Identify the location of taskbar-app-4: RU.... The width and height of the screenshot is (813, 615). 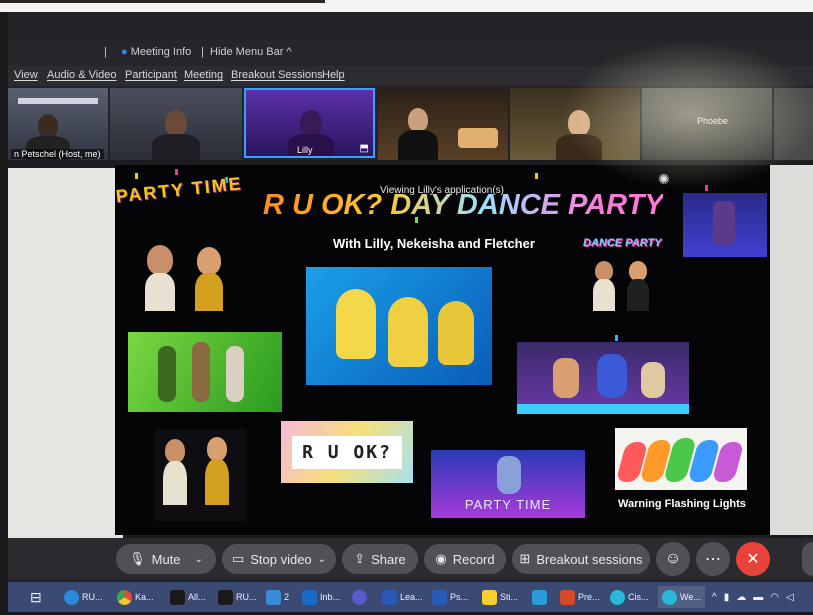
(237, 597).